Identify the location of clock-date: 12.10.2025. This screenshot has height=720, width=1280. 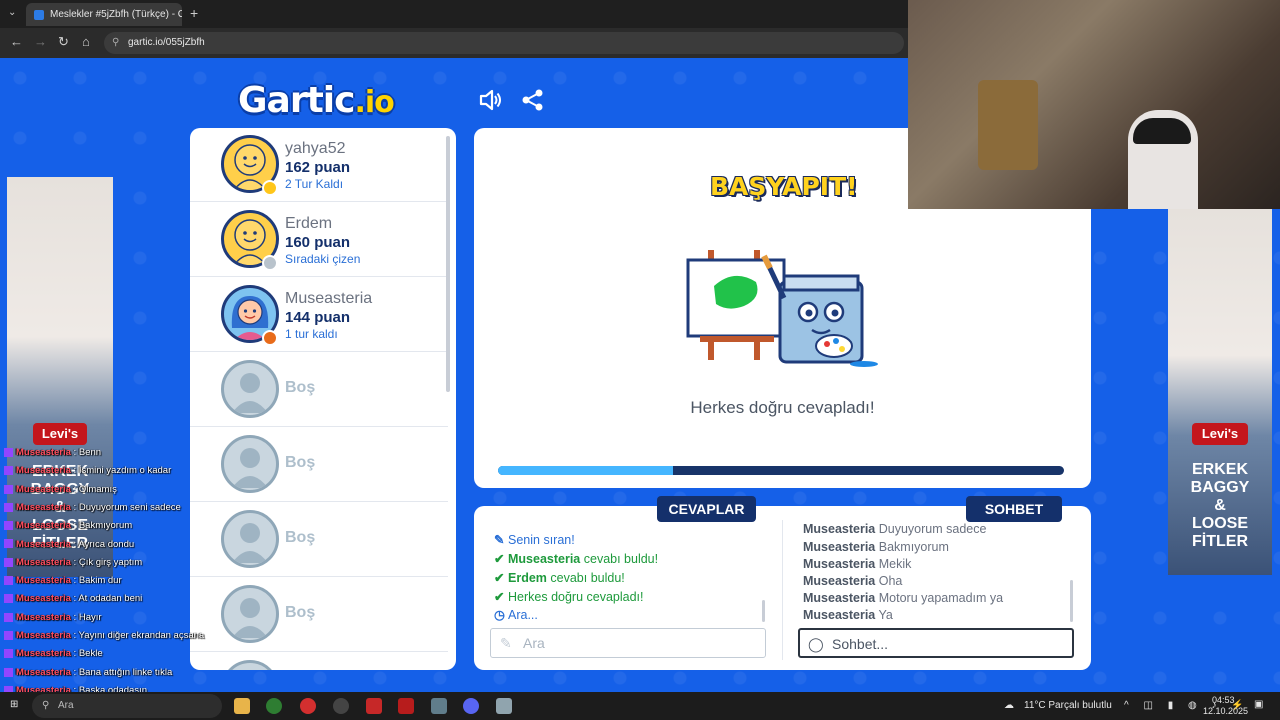
(1225, 711).